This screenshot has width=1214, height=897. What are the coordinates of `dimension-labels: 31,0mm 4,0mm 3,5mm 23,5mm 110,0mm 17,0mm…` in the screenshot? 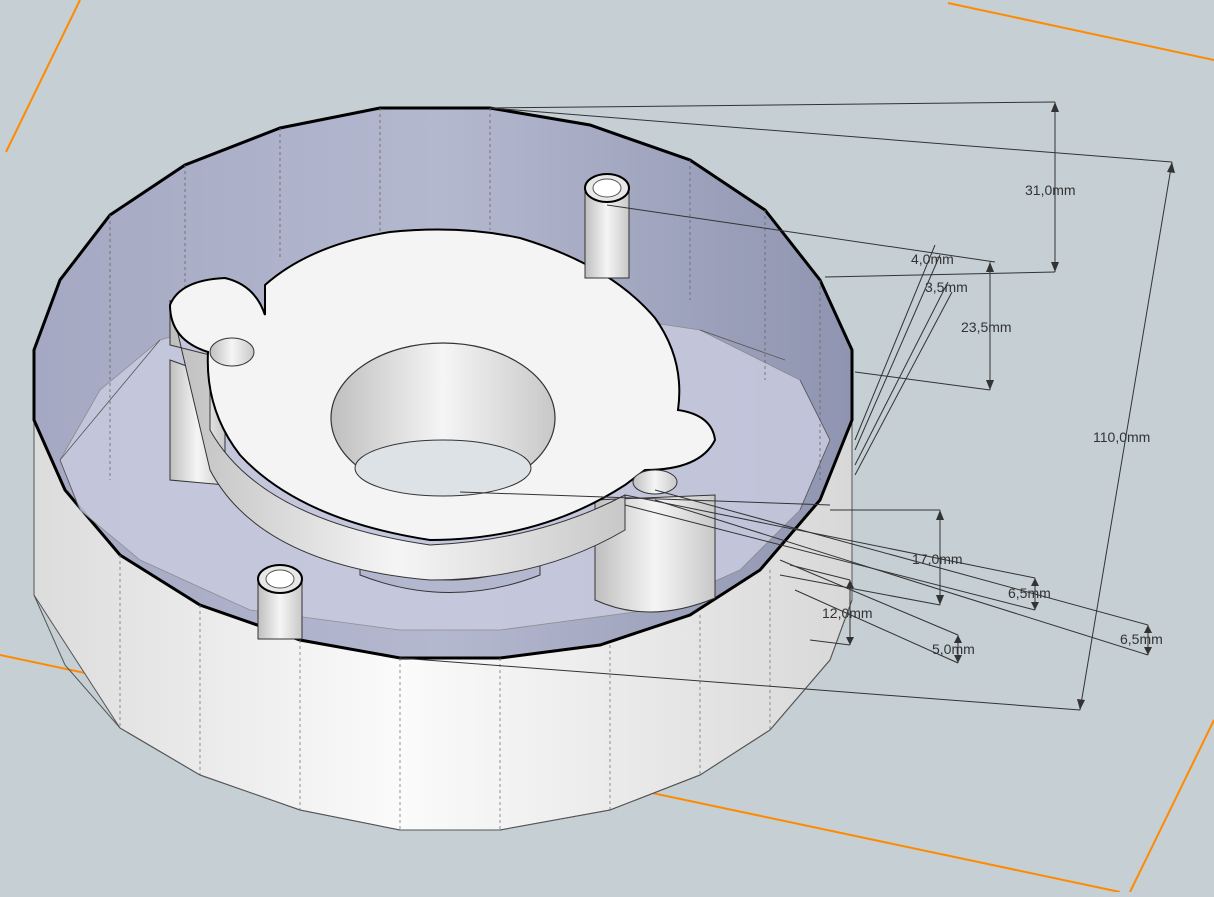 It's located at (992, 419).